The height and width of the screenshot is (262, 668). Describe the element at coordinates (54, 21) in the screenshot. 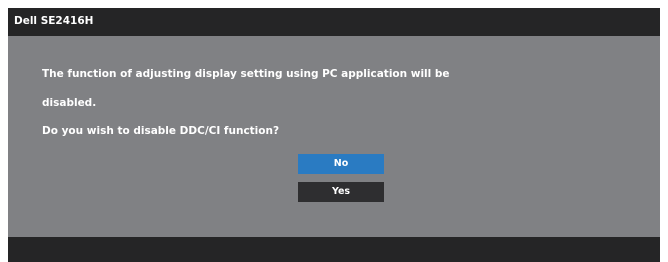

I see `monitor-model-title: Dell SE2416H` at that location.